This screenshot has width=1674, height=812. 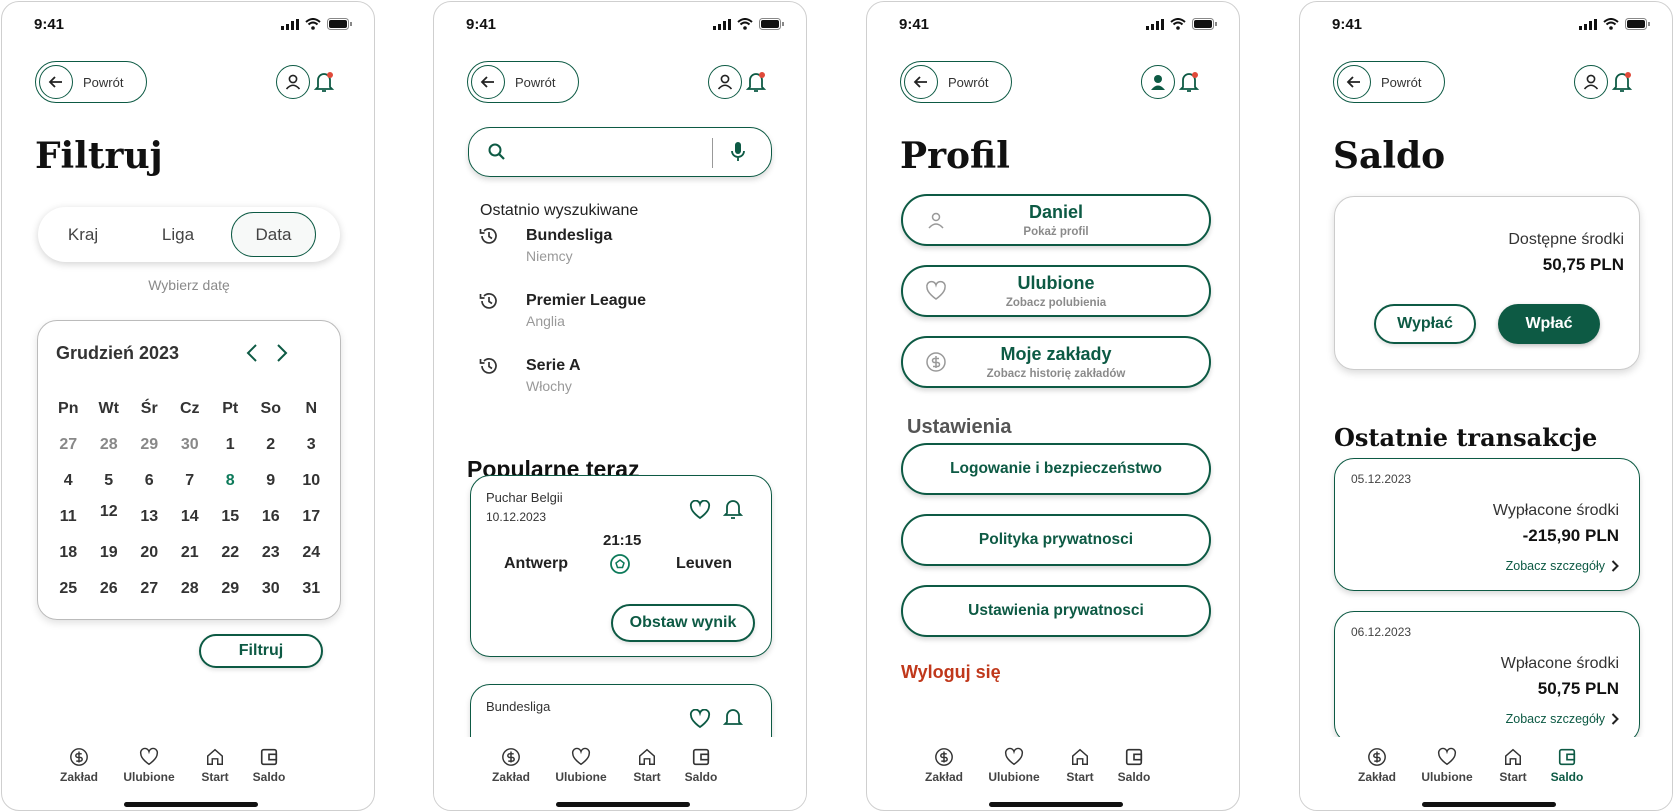 I want to click on calendar-day: 25, so click(x=68, y=589).